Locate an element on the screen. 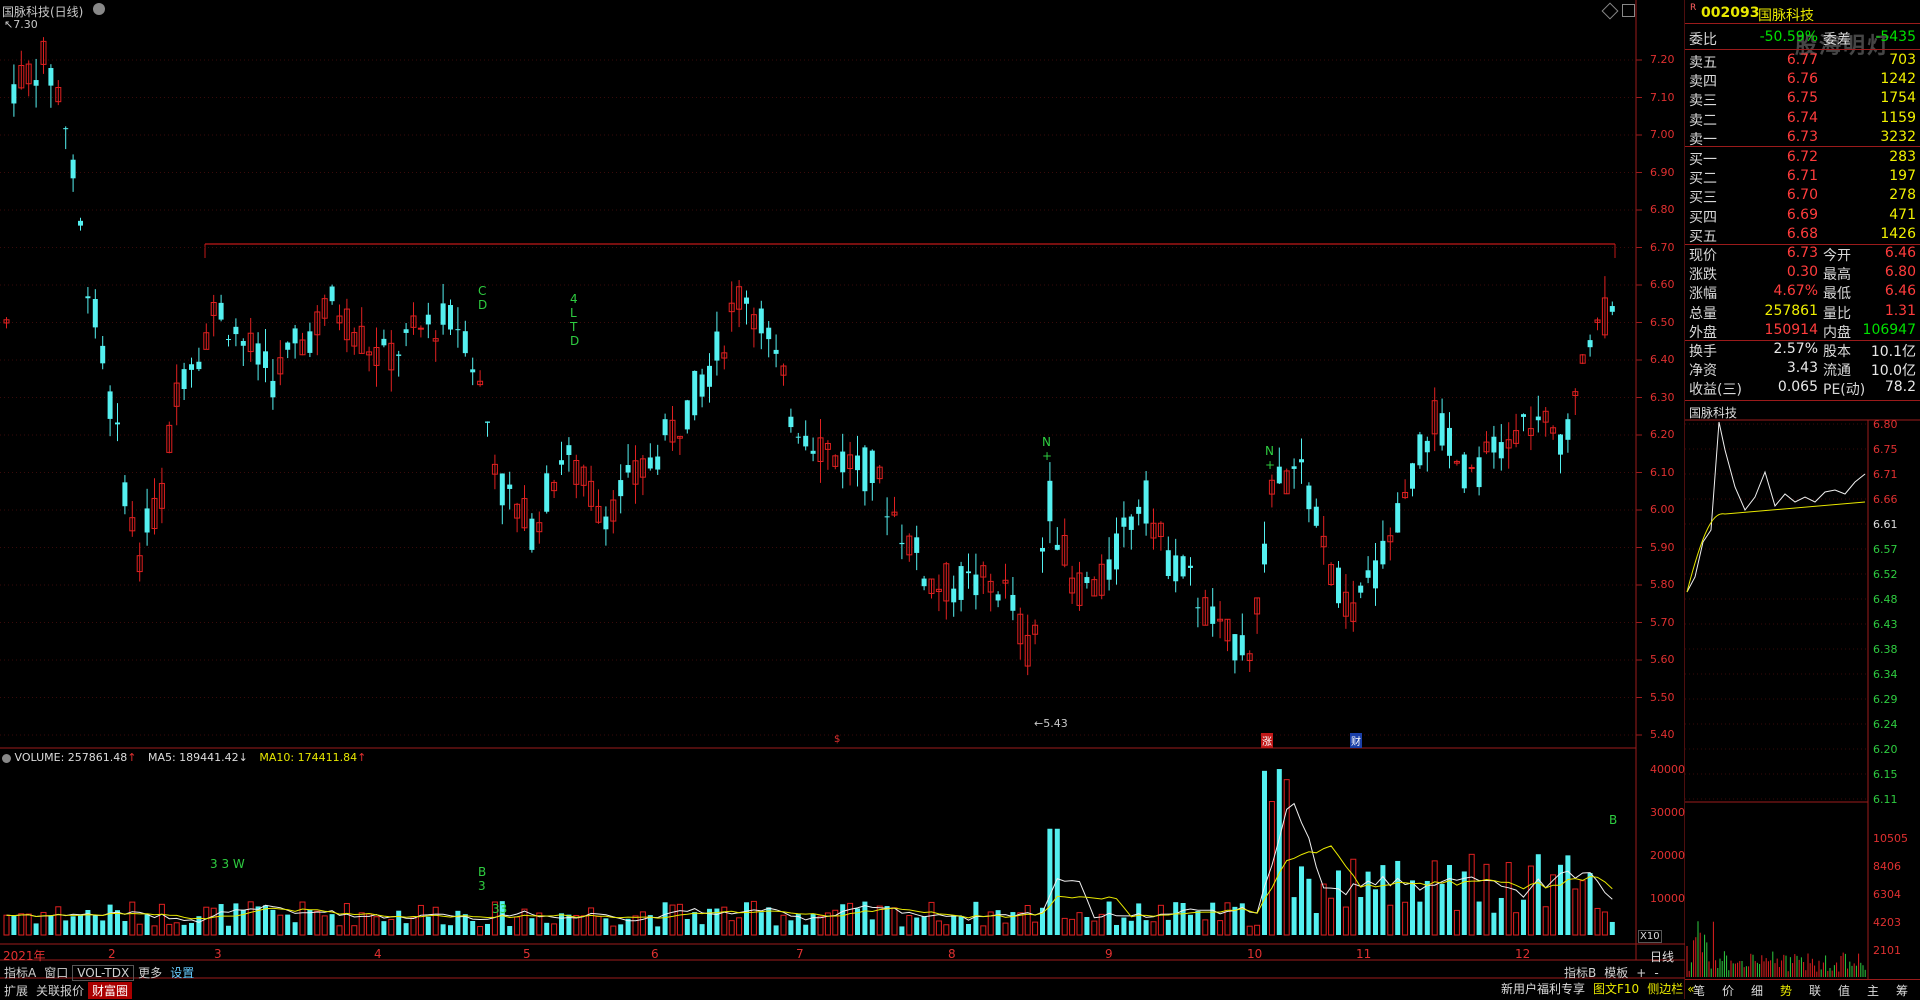  row-value: 6.75 is located at coordinates (1781, 98).